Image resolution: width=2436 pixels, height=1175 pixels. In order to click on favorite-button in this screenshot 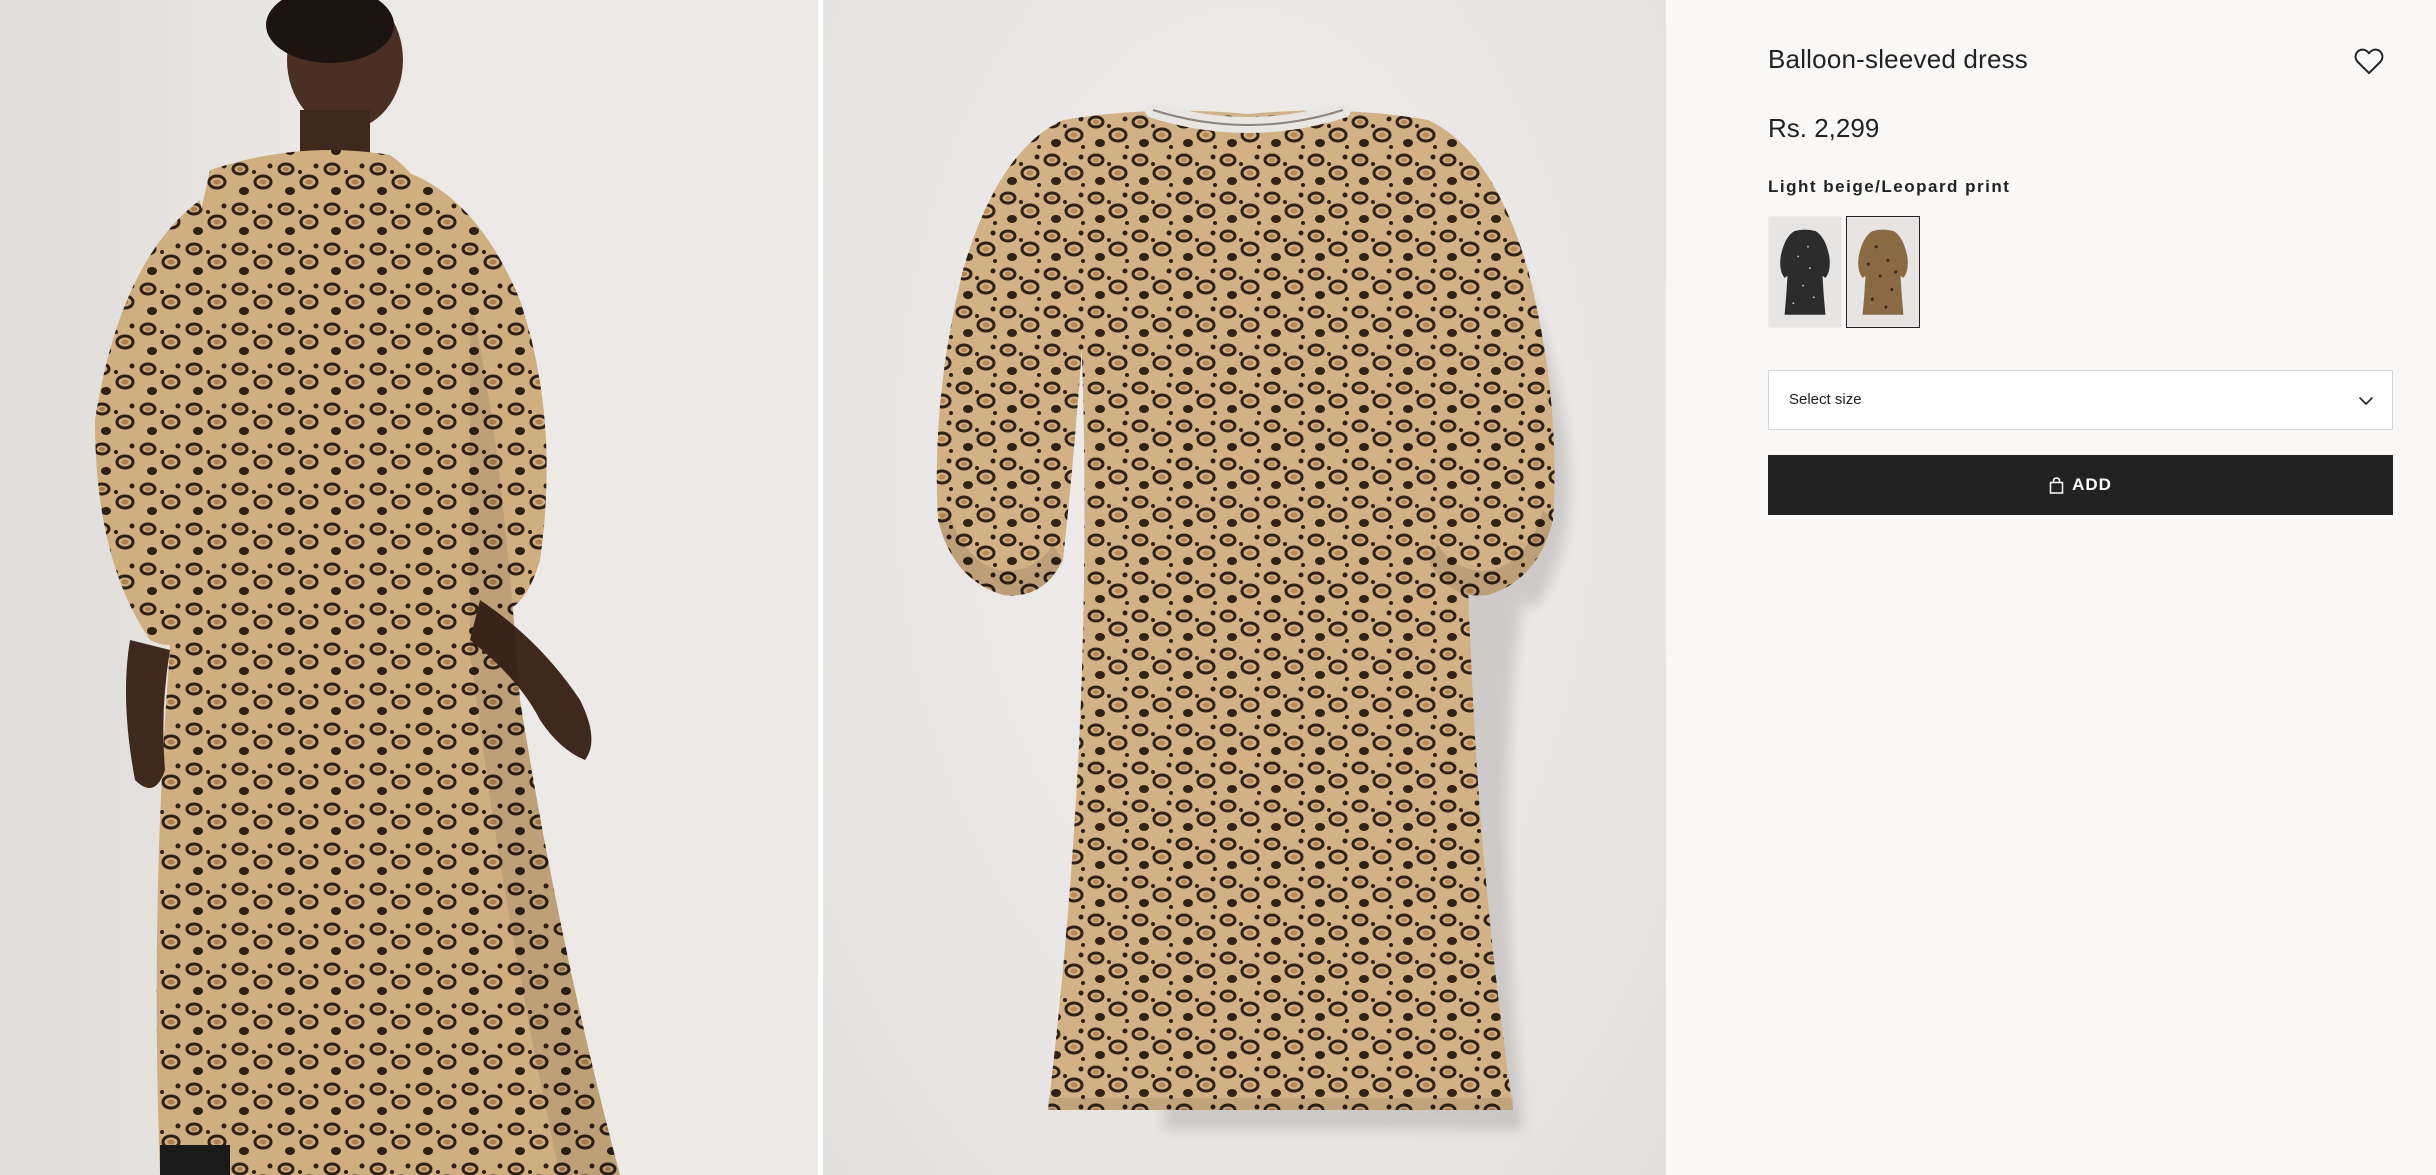, I will do `click(2369, 62)`.